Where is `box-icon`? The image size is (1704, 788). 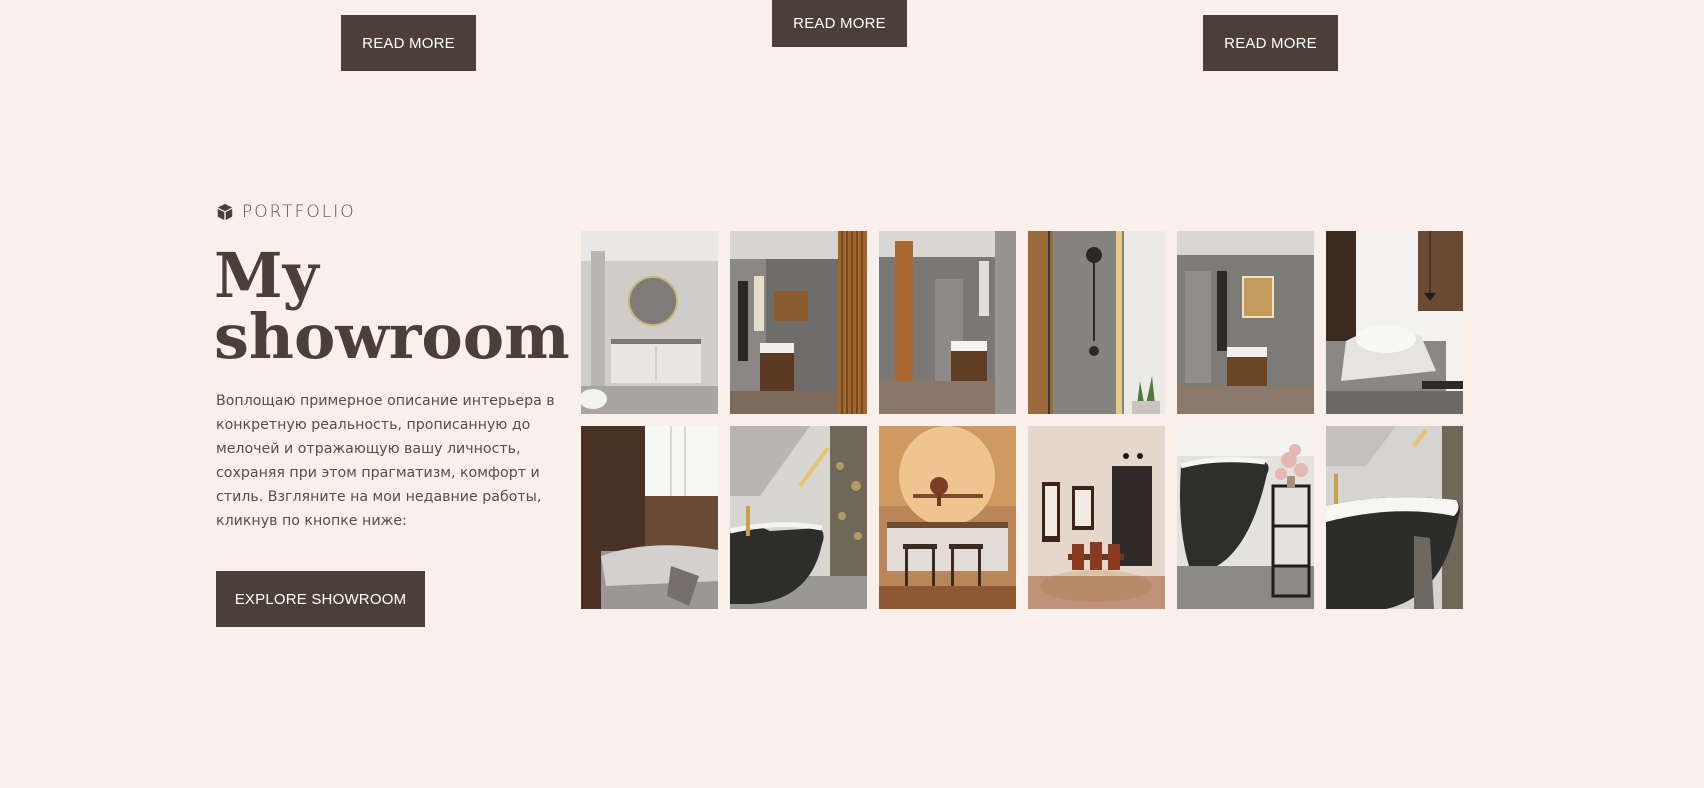
box-icon is located at coordinates (225, 212).